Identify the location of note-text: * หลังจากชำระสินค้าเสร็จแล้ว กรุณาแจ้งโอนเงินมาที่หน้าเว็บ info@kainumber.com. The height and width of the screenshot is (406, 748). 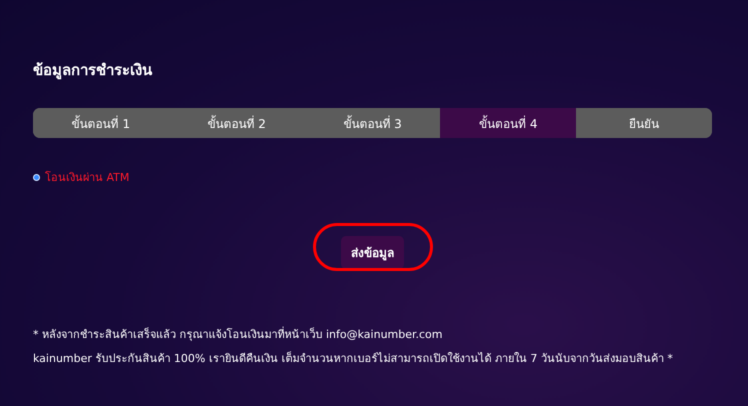
(238, 334).